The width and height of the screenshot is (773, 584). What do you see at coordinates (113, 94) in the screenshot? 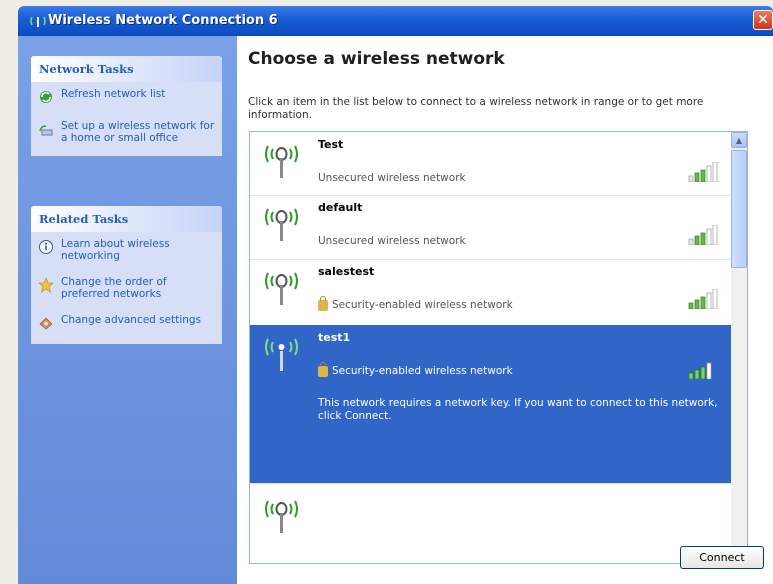
I see `refresh-network-list-label: Refresh network list` at bounding box center [113, 94].